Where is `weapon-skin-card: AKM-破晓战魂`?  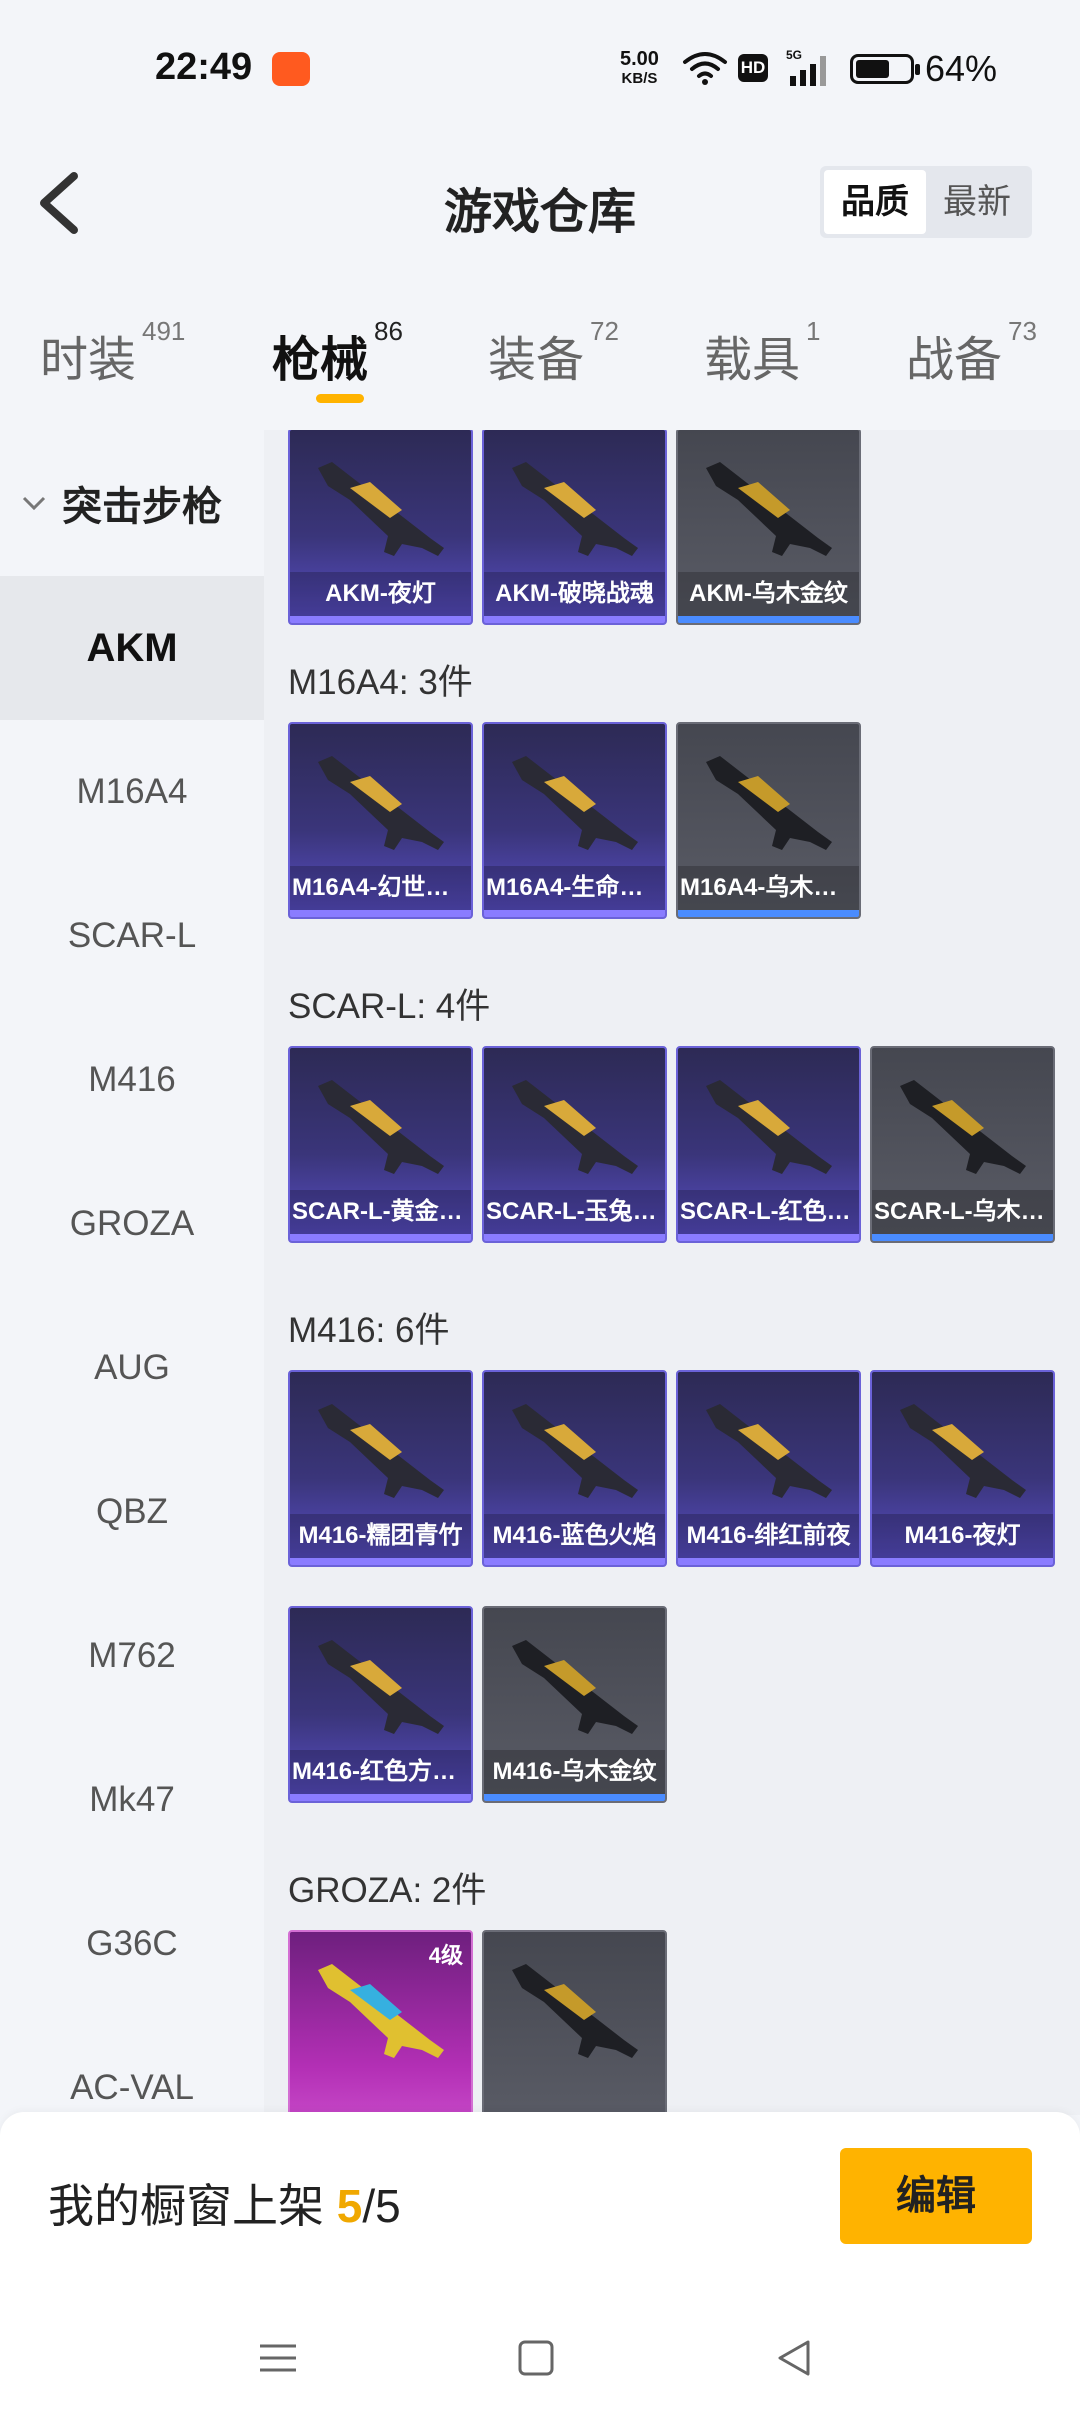
weapon-skin-card: AKM-破晓战魂 is located at coordinates (574, 527).